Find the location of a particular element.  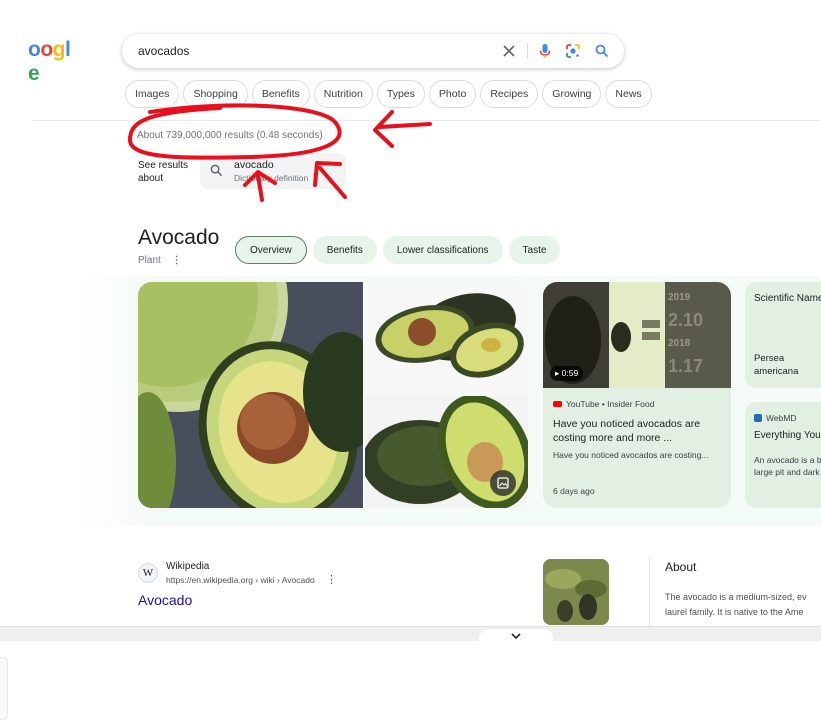

about-text-line2: laurel family. It is native to the Ame is located at coordinates (734, 612).